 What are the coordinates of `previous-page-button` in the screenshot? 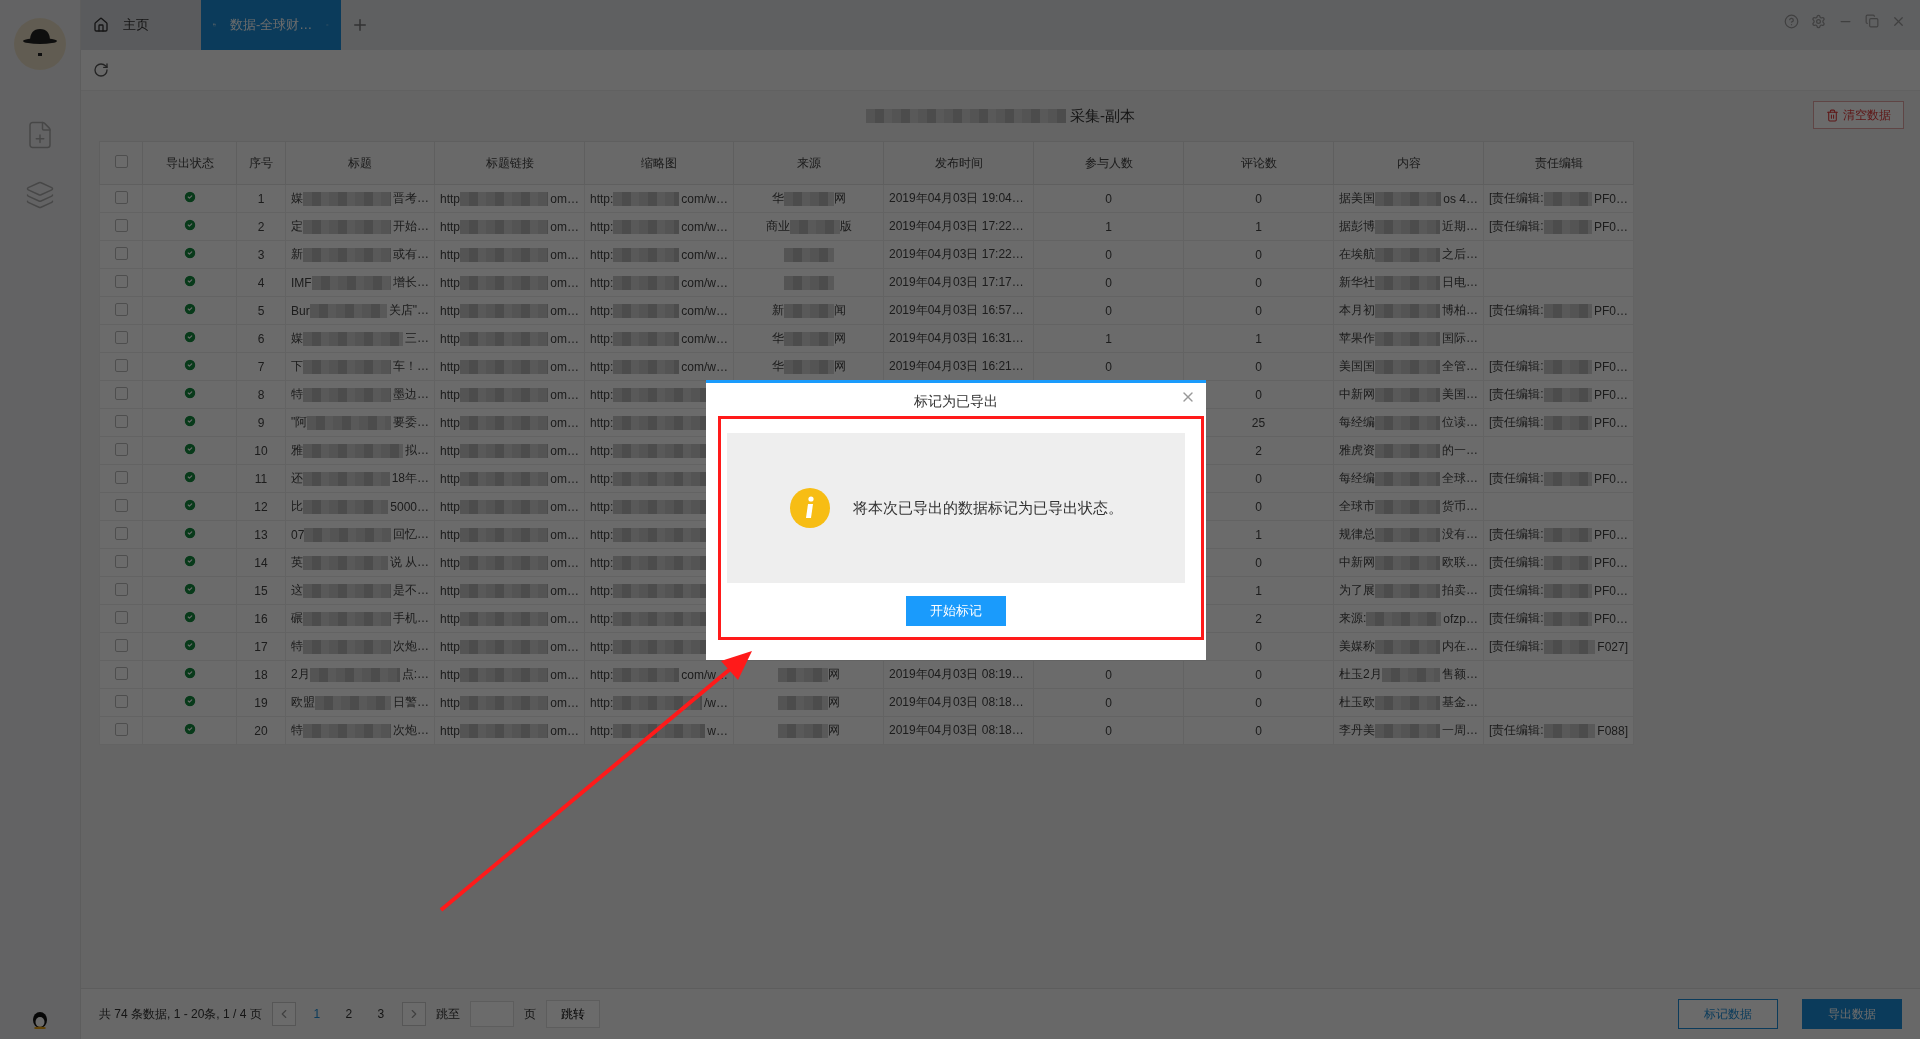 It's located at (283, 1014).